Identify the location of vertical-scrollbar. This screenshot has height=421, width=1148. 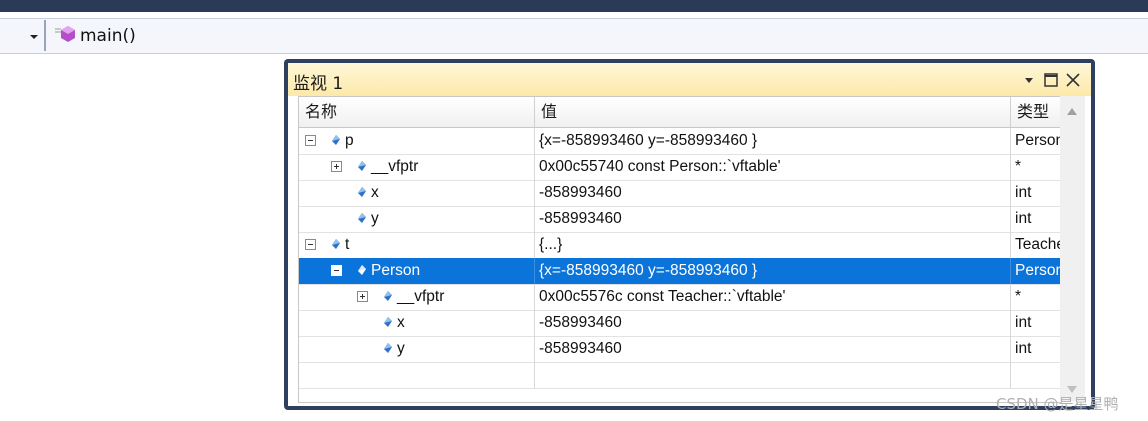
(1072, 248).